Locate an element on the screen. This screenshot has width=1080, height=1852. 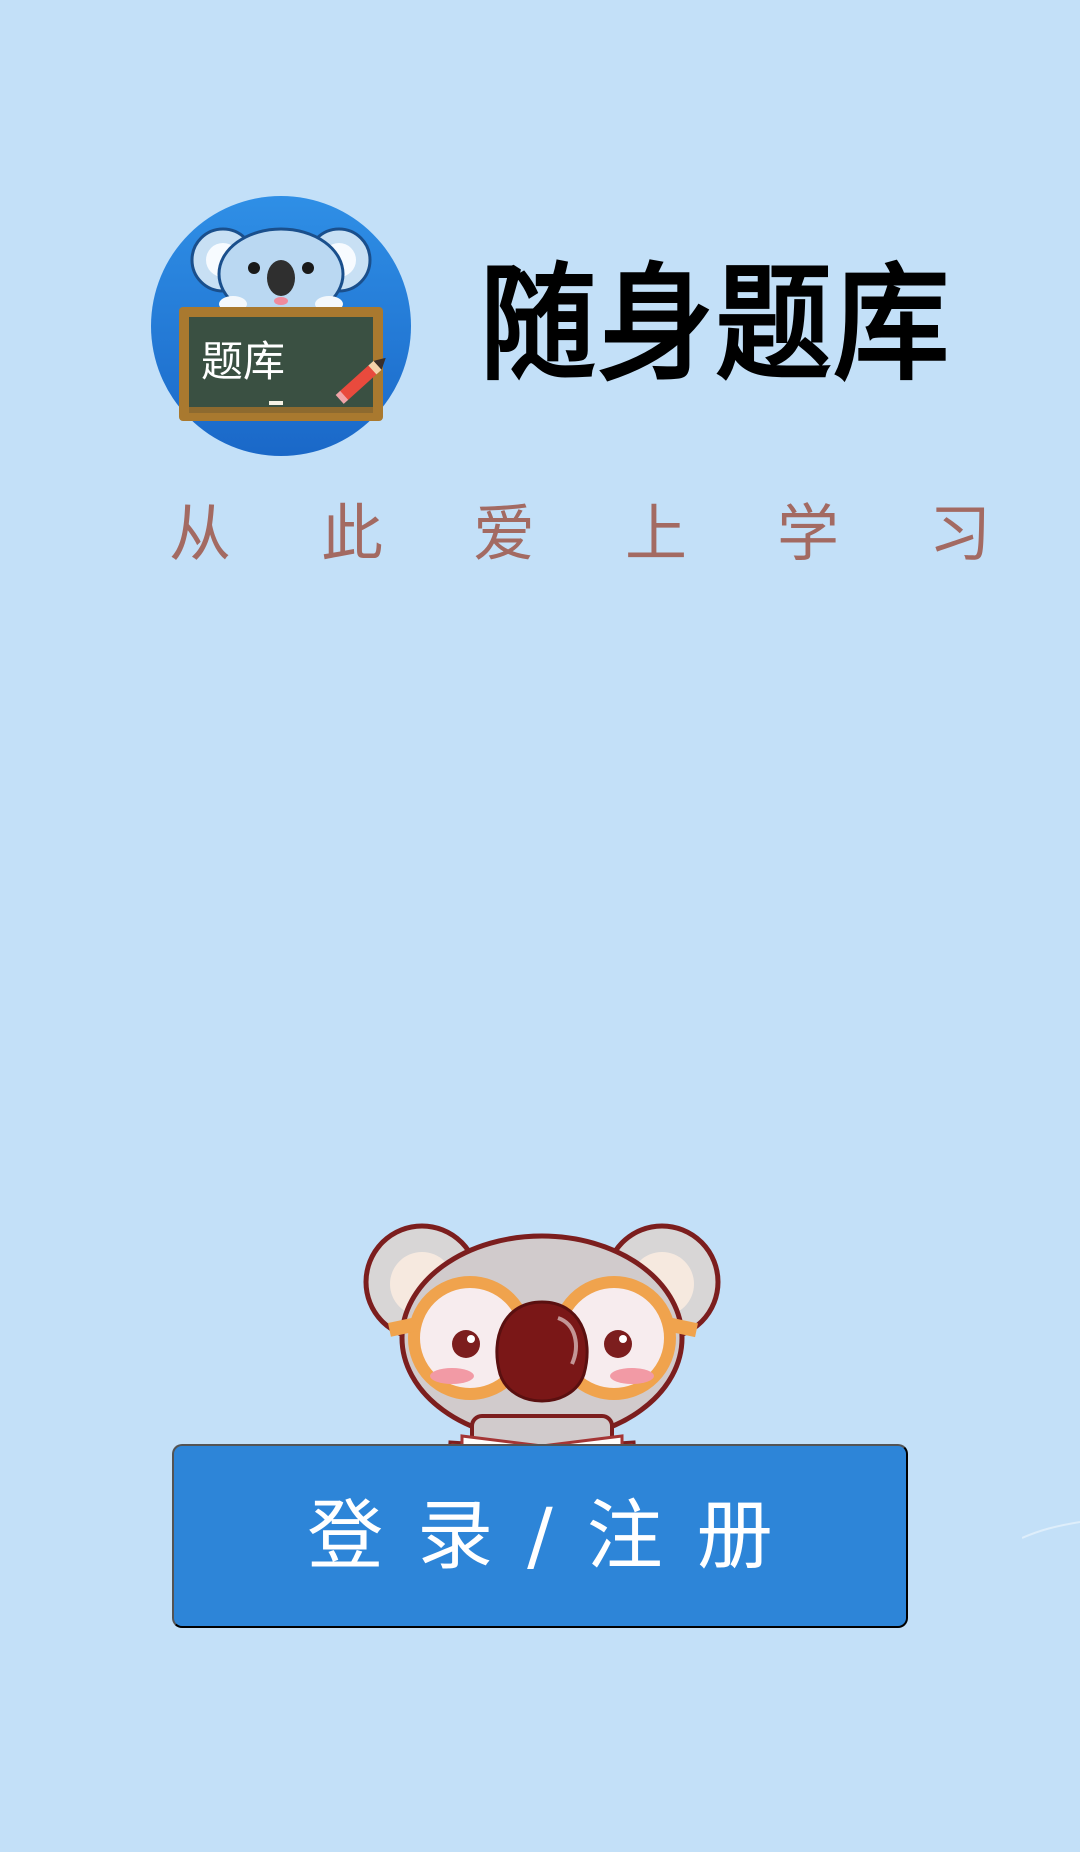
koala-eye-right is located at coordinates (618, 1344).